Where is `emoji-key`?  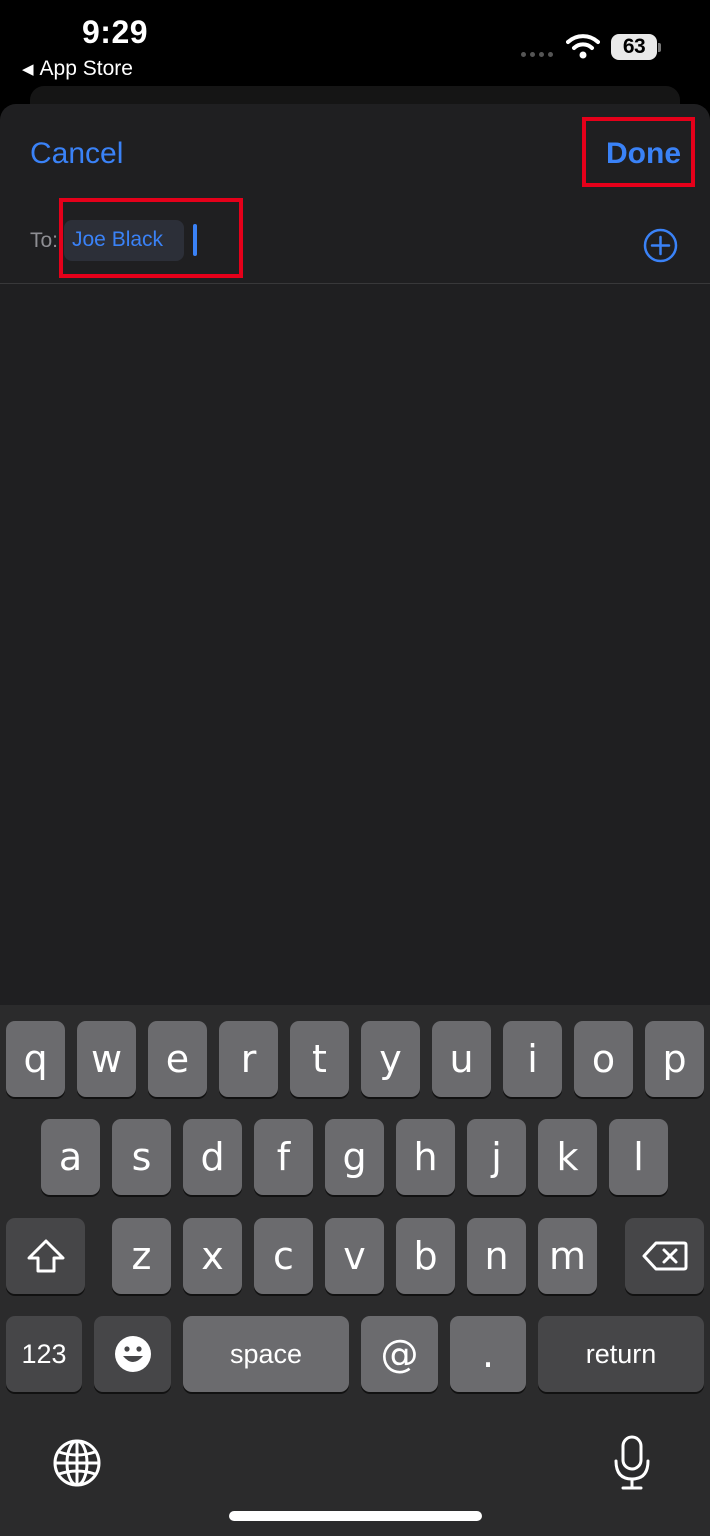 emoji-key is located at coordinates (132, 1354).